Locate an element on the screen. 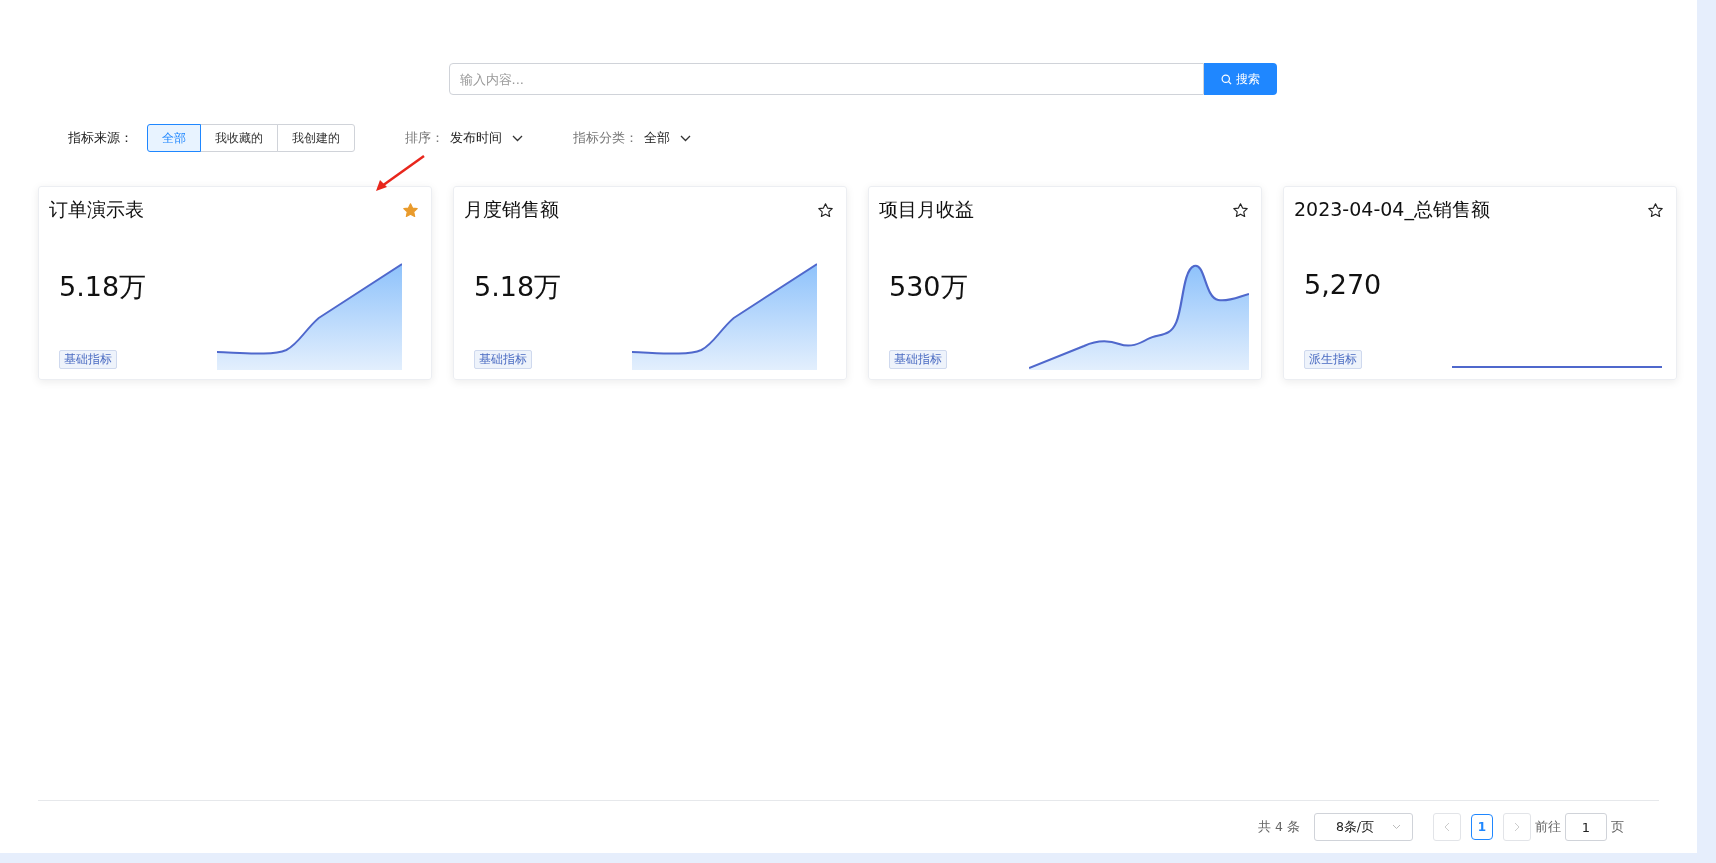  source-option: 我创建的 is located at coordinates (316, 138).